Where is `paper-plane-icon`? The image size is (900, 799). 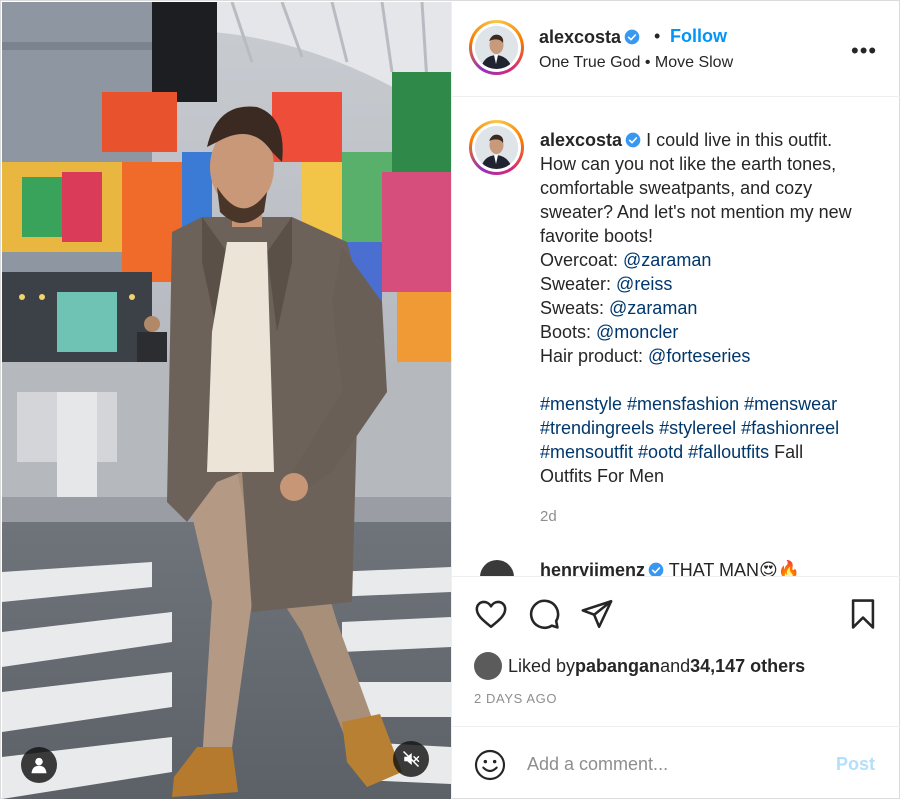
paper-plane-icon is located at coordinates (597, 614).